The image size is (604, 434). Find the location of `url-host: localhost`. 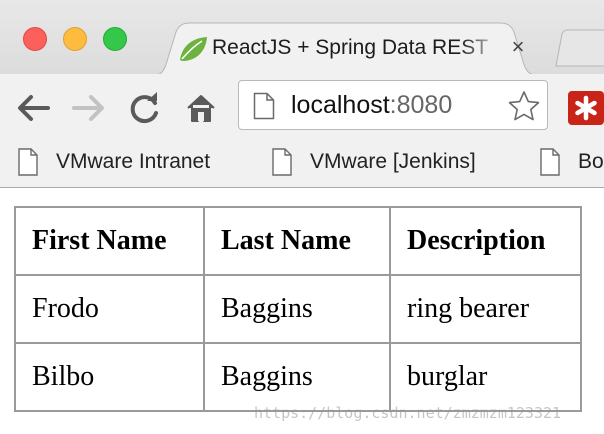

url-host: localhost is located at coordinates (340, 105).